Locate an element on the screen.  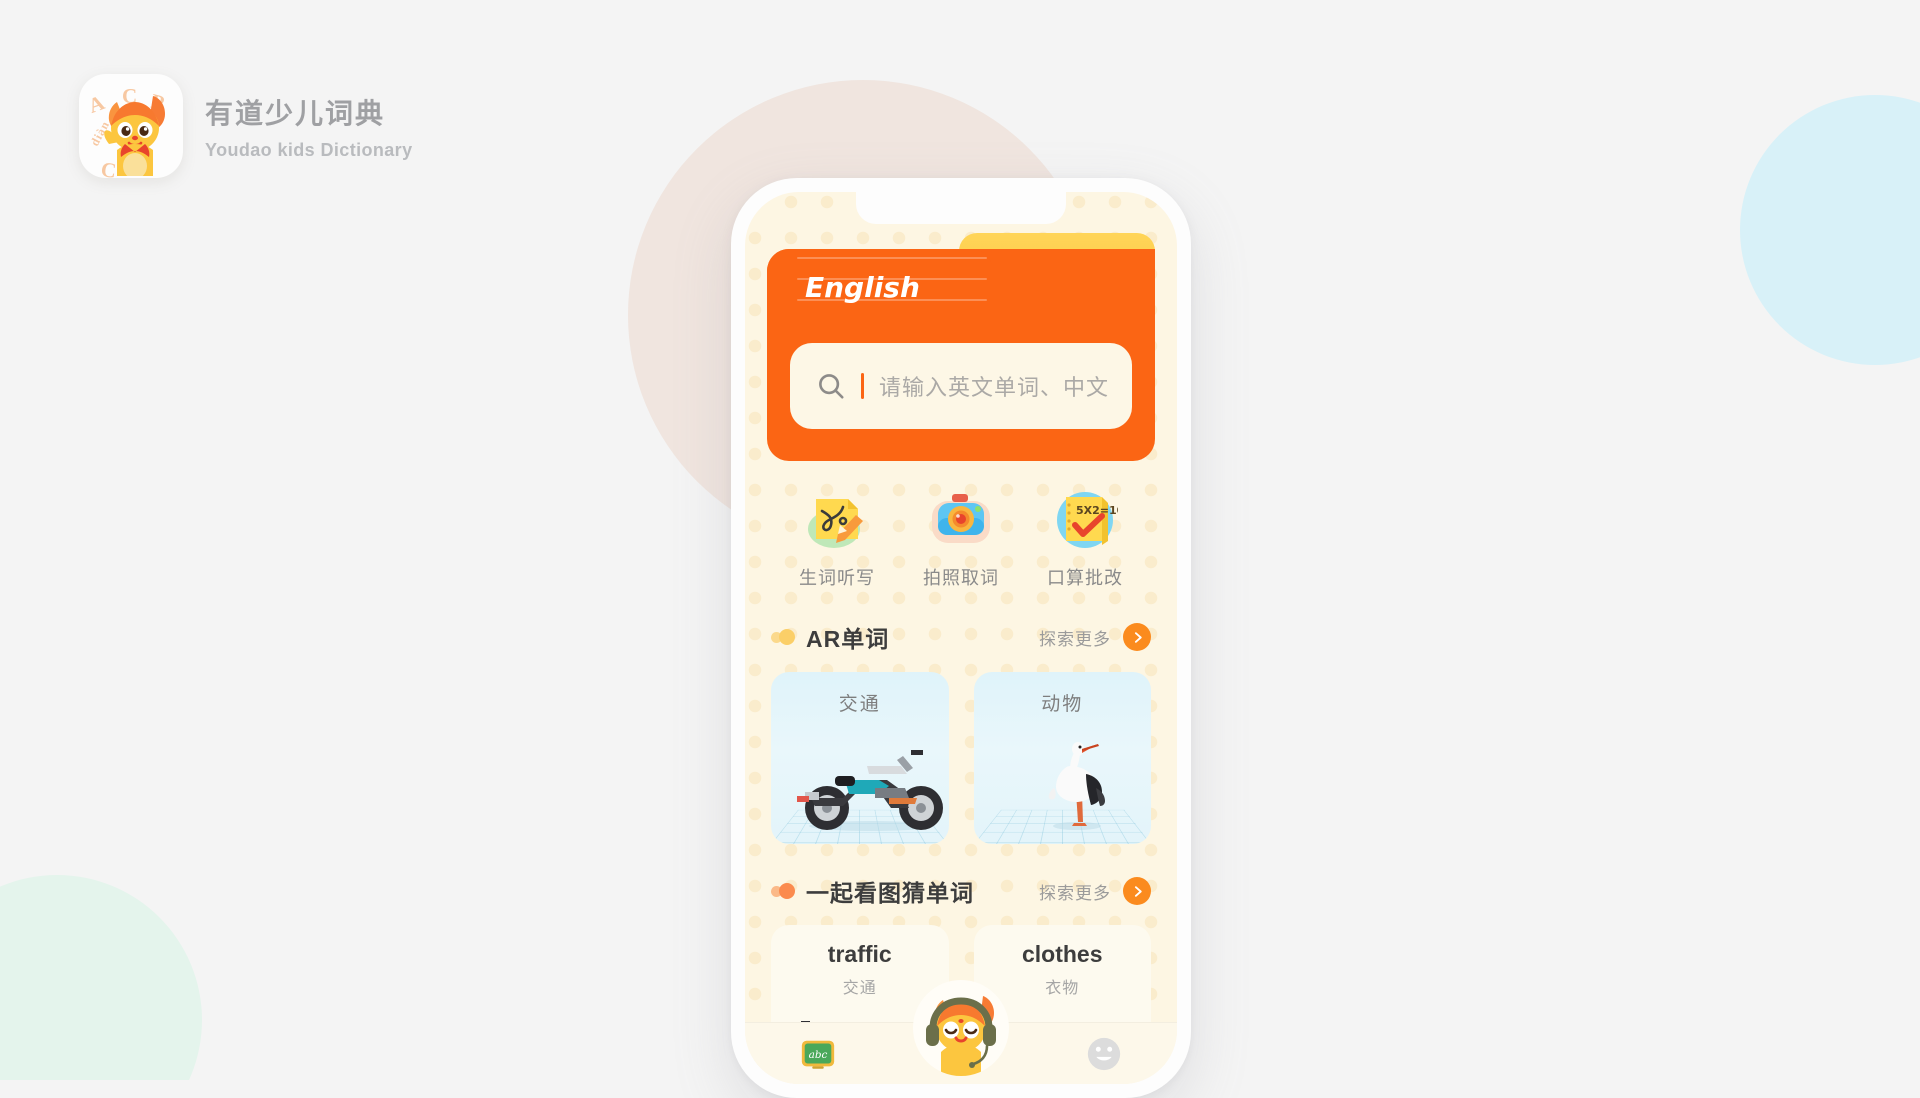
feature-camera-lookup: 拍照取词 is located at coordinates (961, 538).